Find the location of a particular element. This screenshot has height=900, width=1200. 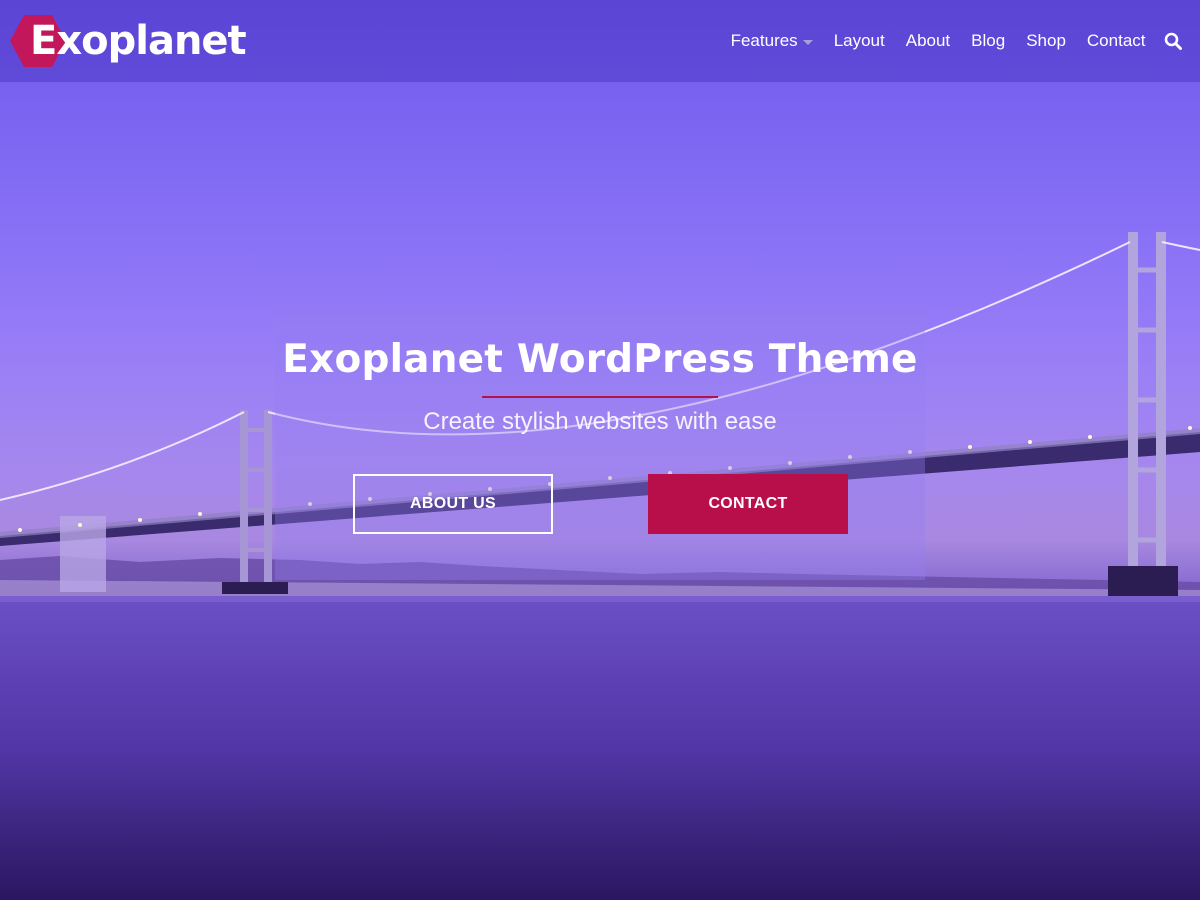

hero-title: Exoplanet WordPress Theme is located at coordinates (600, 359).